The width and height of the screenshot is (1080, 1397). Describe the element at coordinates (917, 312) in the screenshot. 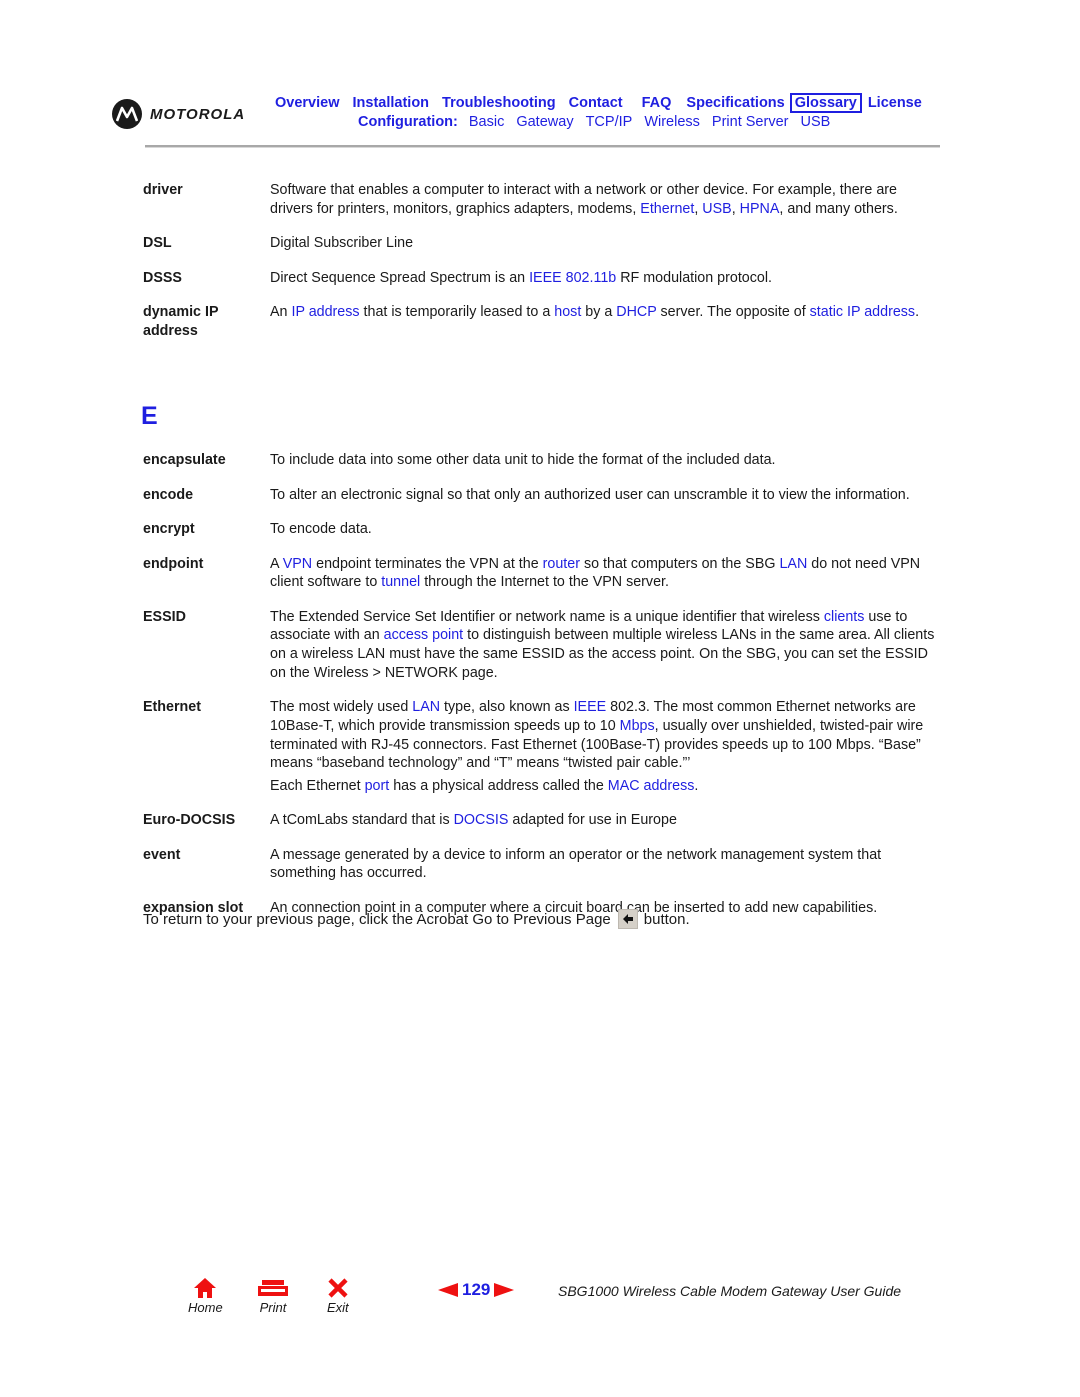

I see `definition-text: .` at that location.